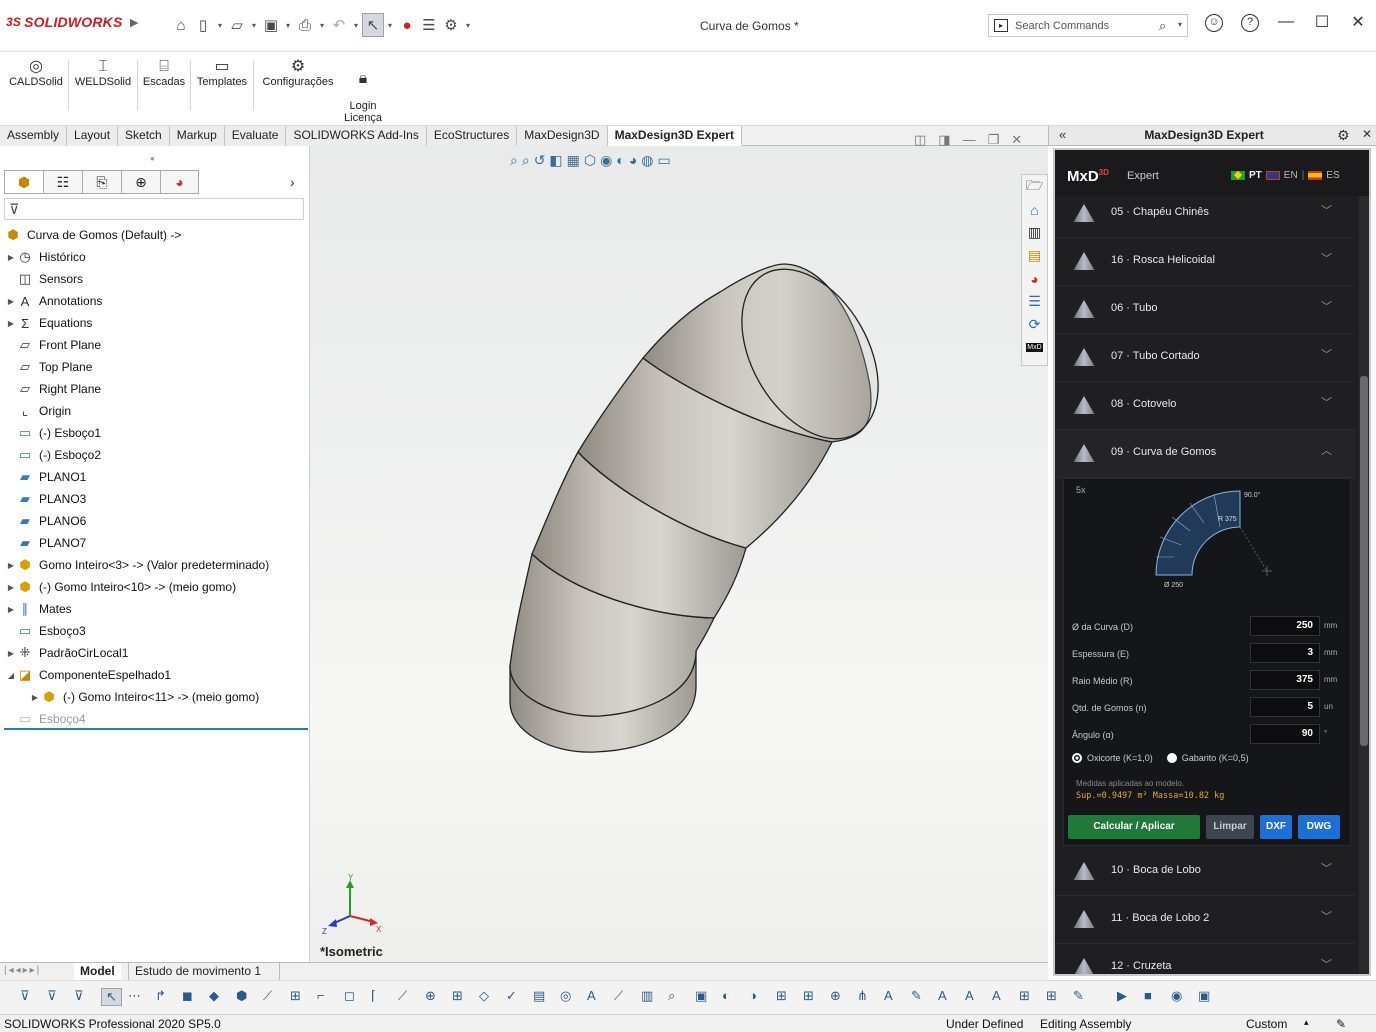 This screenshot has width=1376, height=1032. I want to click on bottom-tool-icon: ⊕, so click(430, 996).